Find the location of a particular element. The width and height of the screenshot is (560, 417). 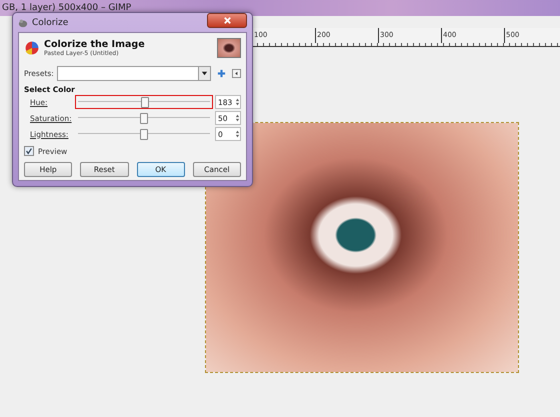

app-icon is located at coordinates (23, 23).